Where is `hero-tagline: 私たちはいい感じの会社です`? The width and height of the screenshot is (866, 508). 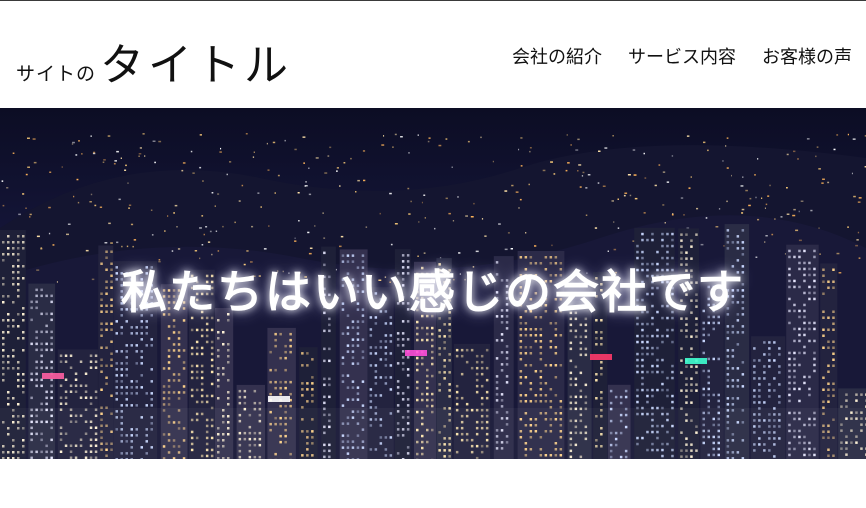 hero-tagline: 私たちはいい感じの会社です is located at coordinates (433, 292).